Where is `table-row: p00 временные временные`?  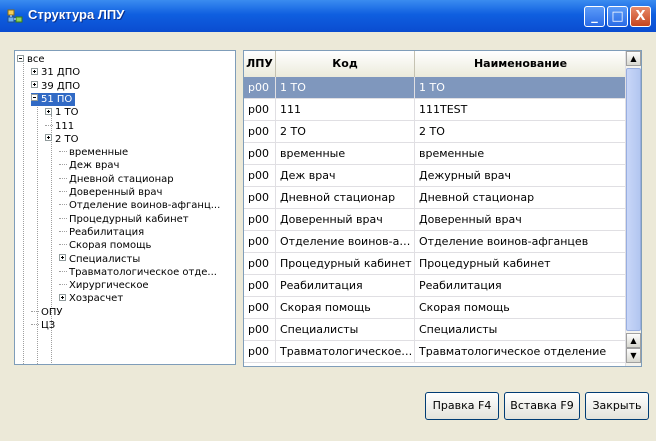 table-row: p00 временные временные is located at coordinates (435, 154).